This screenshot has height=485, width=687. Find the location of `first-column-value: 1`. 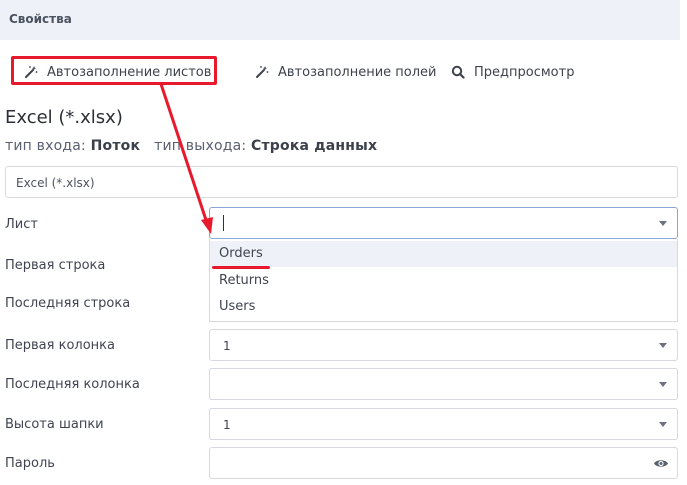

first-column-value: 1 is located at coordinates (227, 346).